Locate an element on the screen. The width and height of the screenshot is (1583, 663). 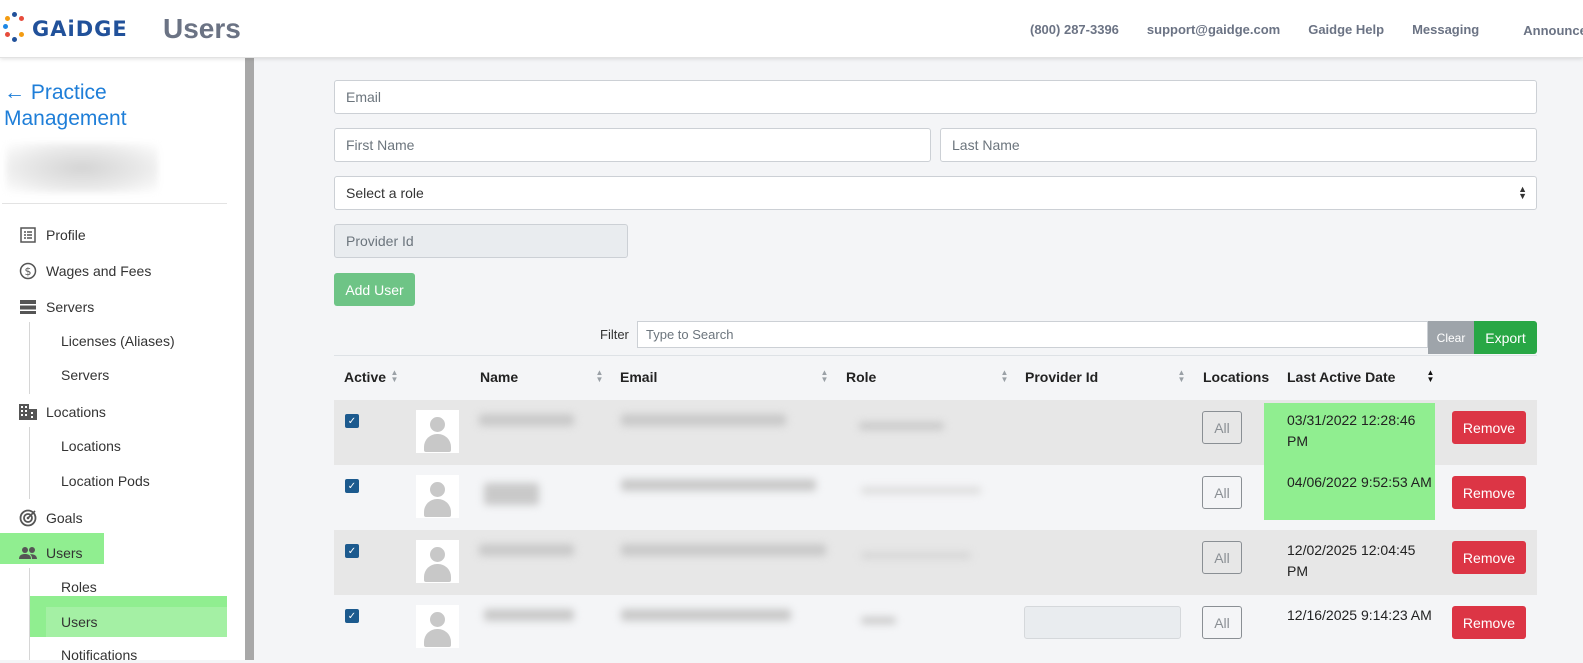
sort-email-icon: ▲ ▼ is located at coordinates (824, 376).